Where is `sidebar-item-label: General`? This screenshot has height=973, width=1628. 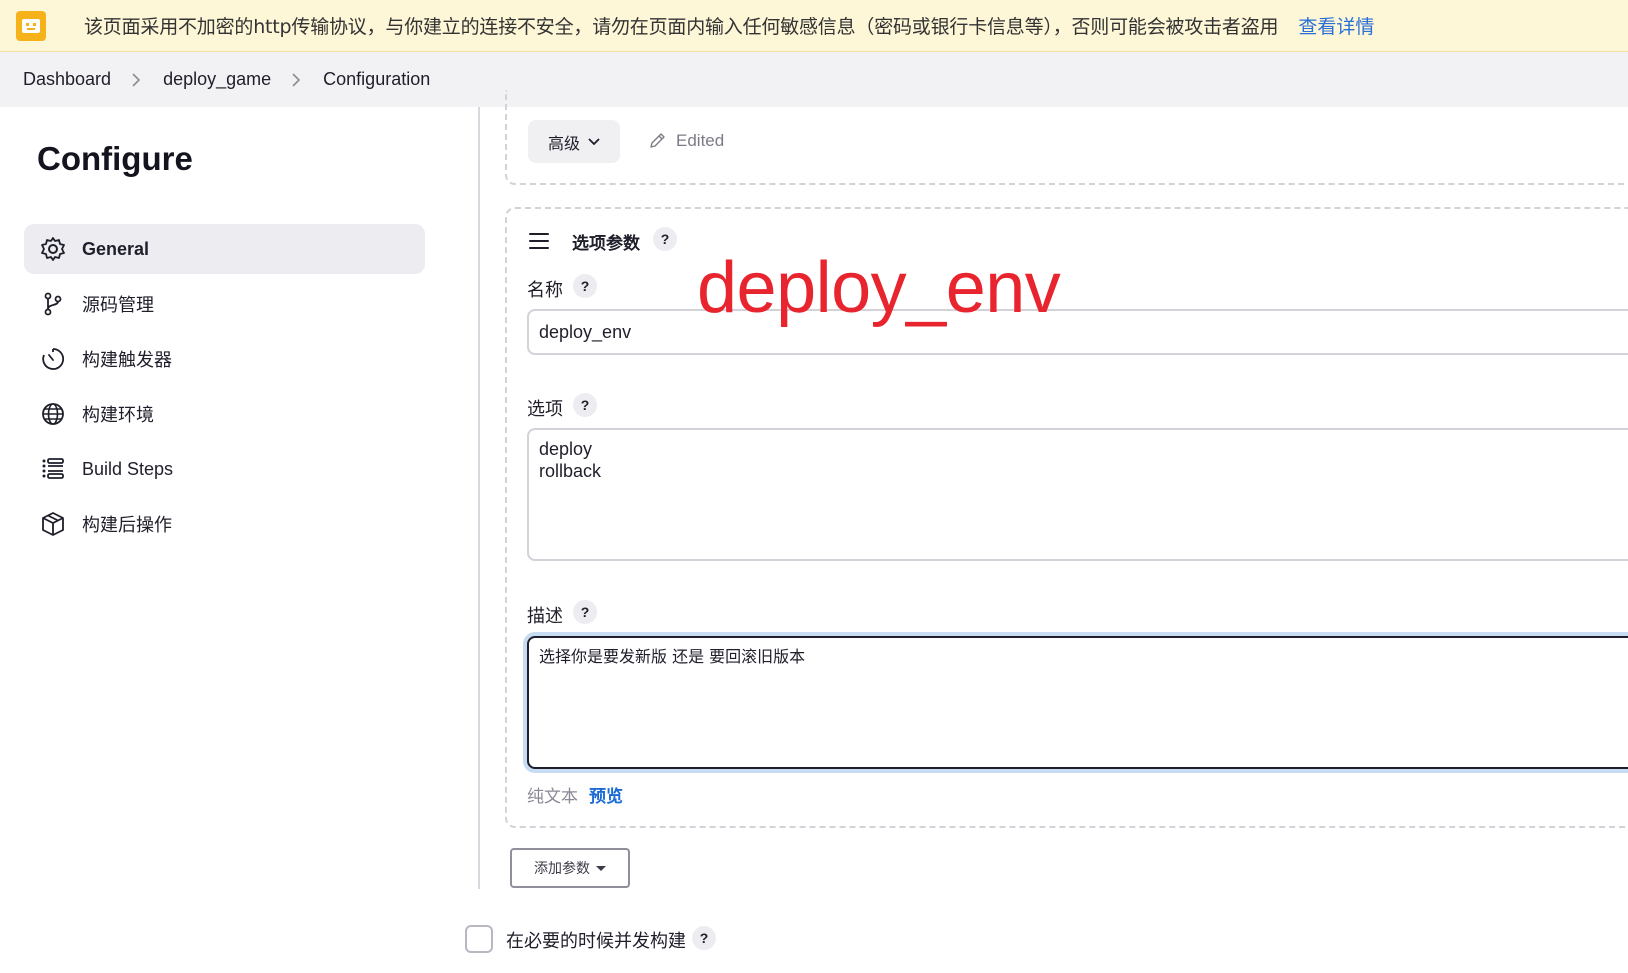
sidebar-item-label: General is located at coordinates (116, 248).